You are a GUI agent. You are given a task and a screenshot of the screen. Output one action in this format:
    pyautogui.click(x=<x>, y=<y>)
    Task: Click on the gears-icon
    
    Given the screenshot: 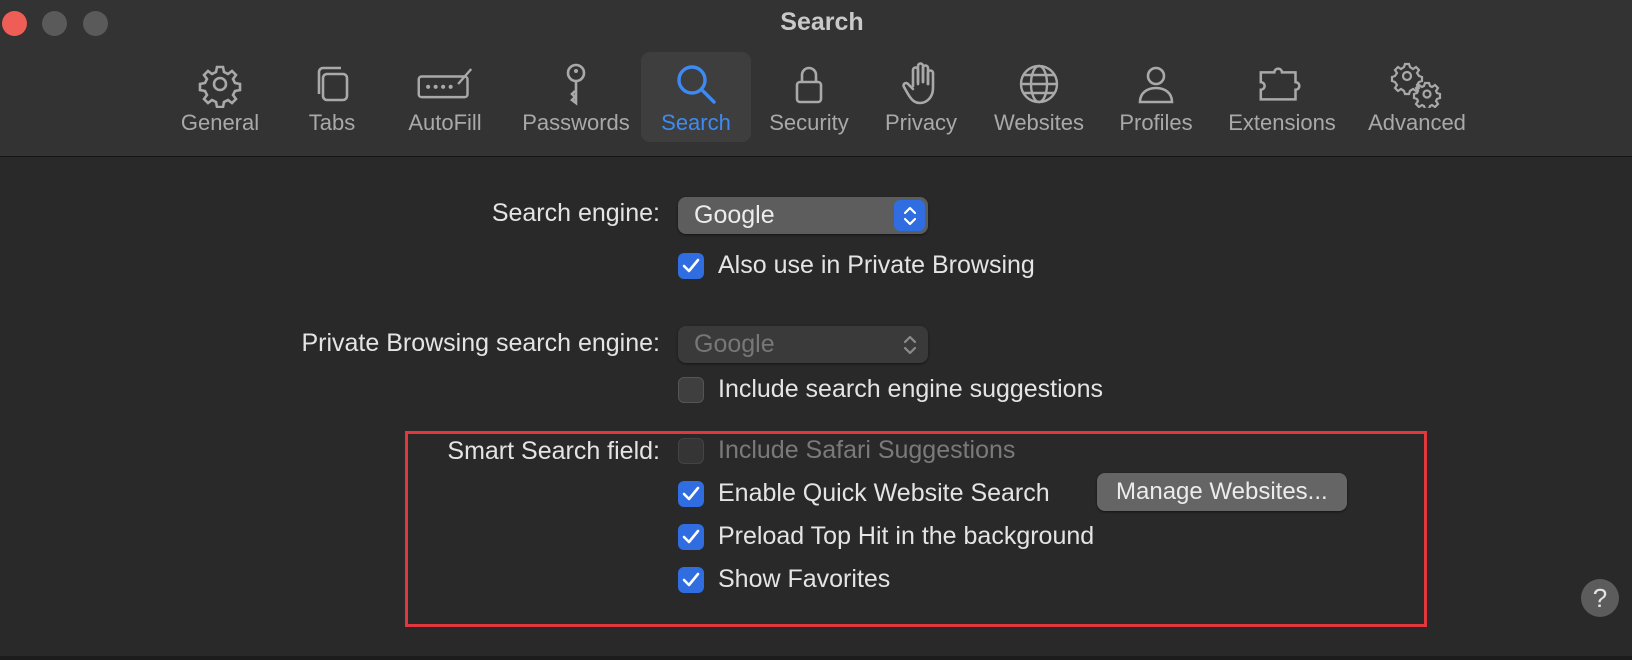 What is the action you would take?
    pyautogui.click(x=1416, y=85)
    